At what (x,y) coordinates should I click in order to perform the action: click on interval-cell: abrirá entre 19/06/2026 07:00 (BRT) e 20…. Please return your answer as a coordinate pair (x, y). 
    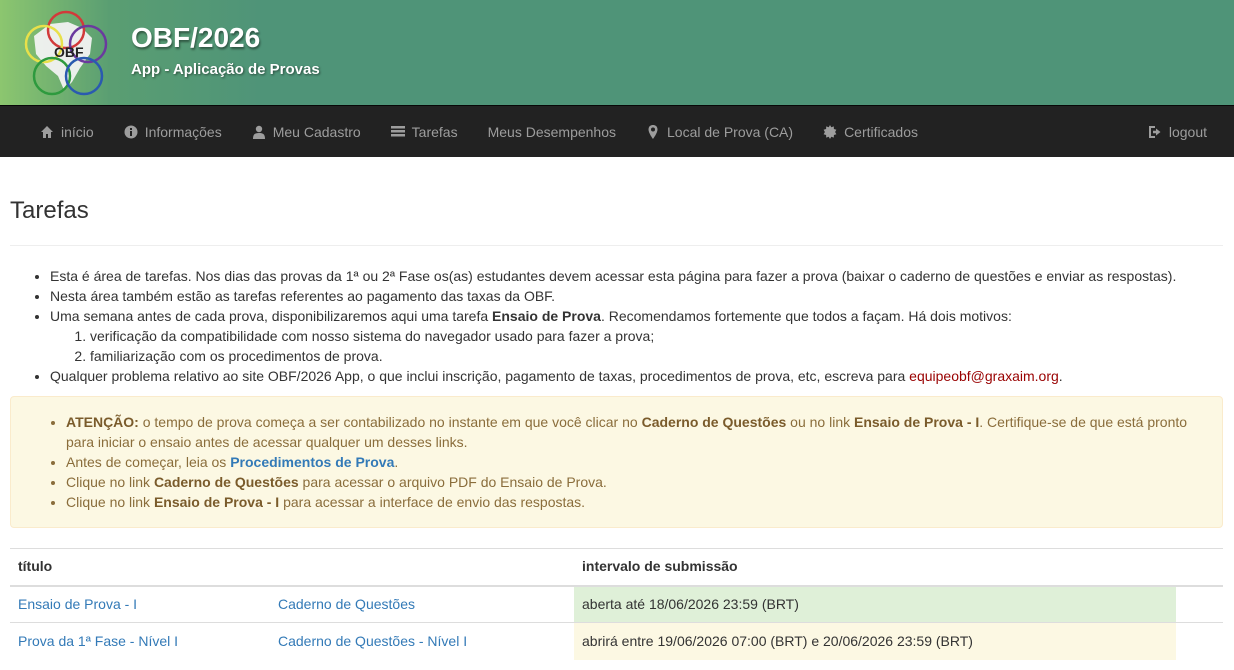
    Looking at the image, I should click on (875, 641).